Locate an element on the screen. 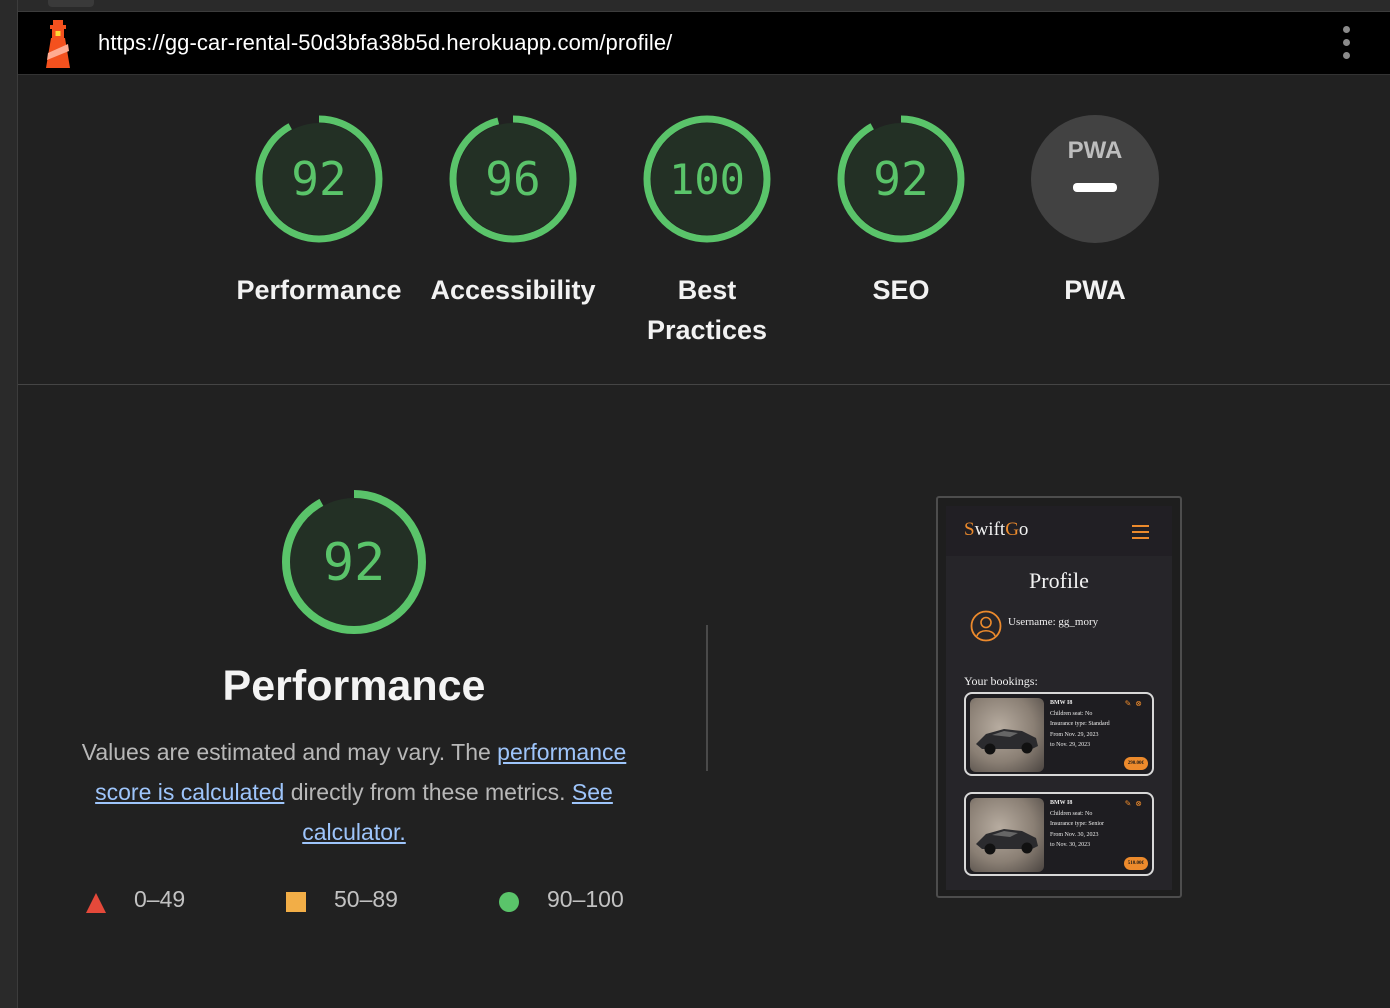 The image size is (1390, 1008). booking-from: From Nov. 30, 2023 is located at coordinates (1074, 834).